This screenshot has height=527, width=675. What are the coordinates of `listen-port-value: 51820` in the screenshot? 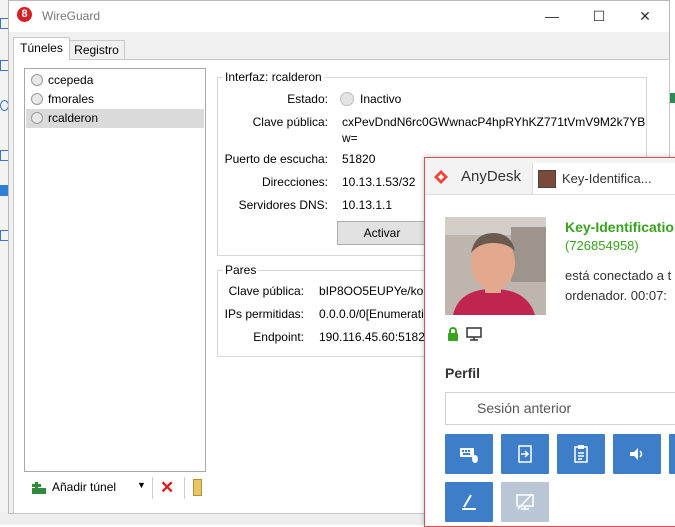 It's located at (359, 159).